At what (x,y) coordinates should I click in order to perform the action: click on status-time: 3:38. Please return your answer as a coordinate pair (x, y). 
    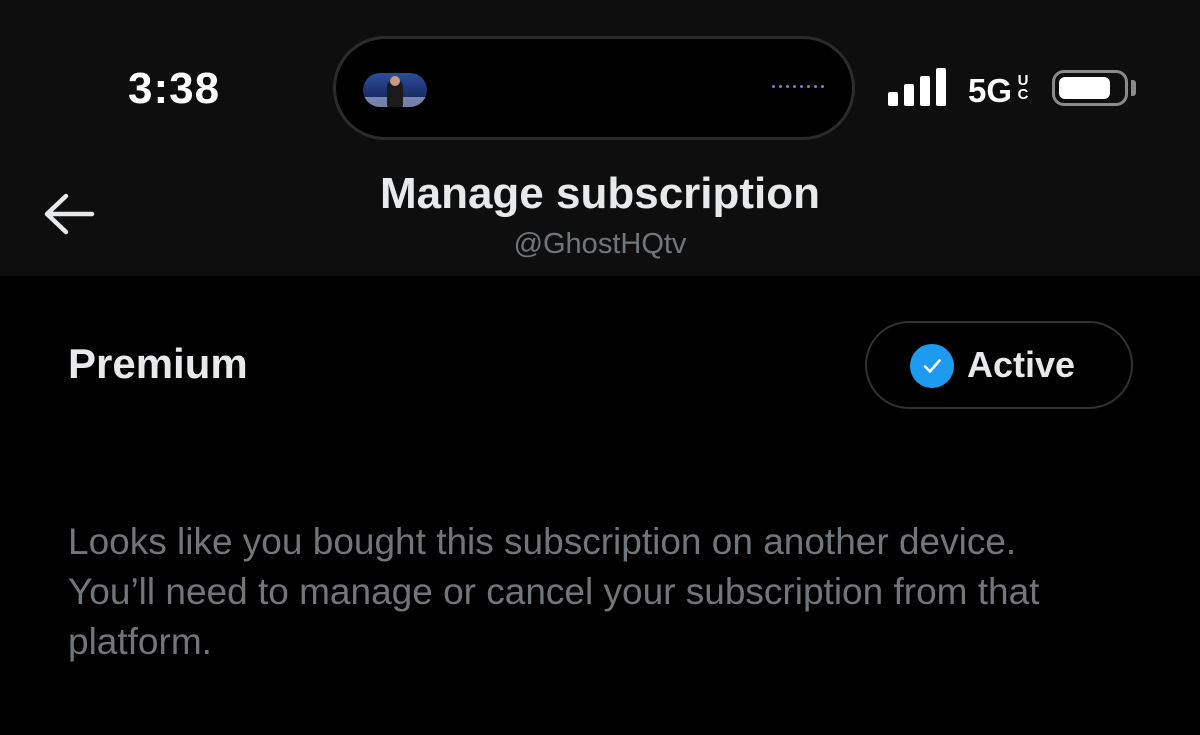
    Looking at the image, I should click on (174, 88).